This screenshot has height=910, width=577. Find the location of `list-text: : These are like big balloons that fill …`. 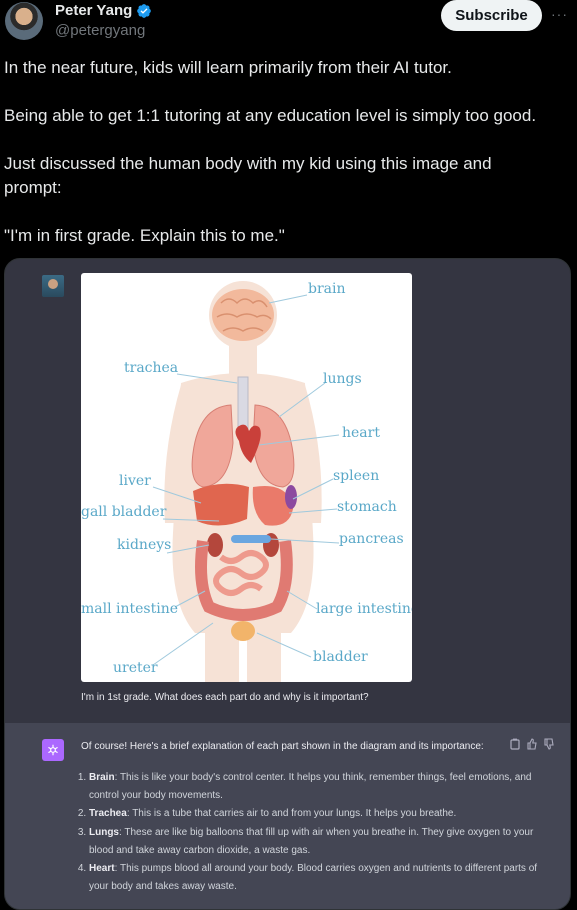

list-text: : These are like big balloons that fill … is located at coordinates (311, 841).